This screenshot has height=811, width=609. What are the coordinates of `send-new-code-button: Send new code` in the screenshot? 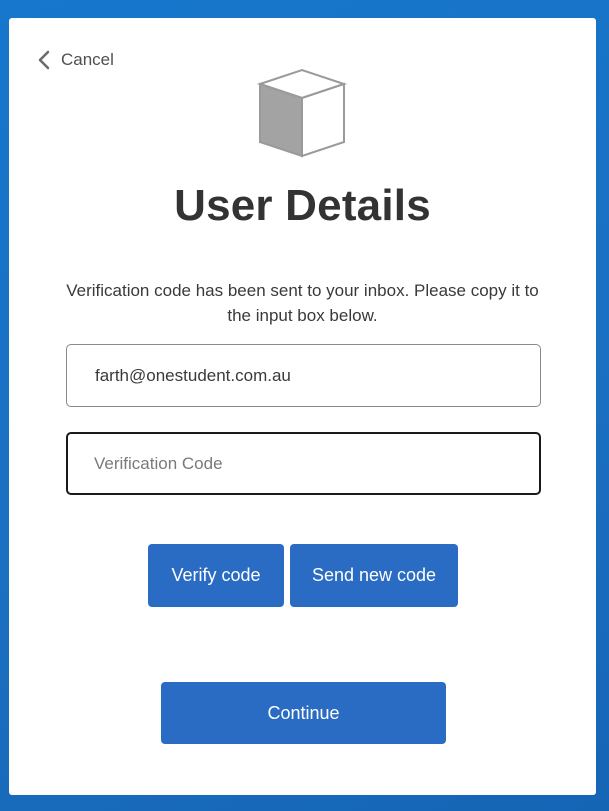 It's located at (374, 575).